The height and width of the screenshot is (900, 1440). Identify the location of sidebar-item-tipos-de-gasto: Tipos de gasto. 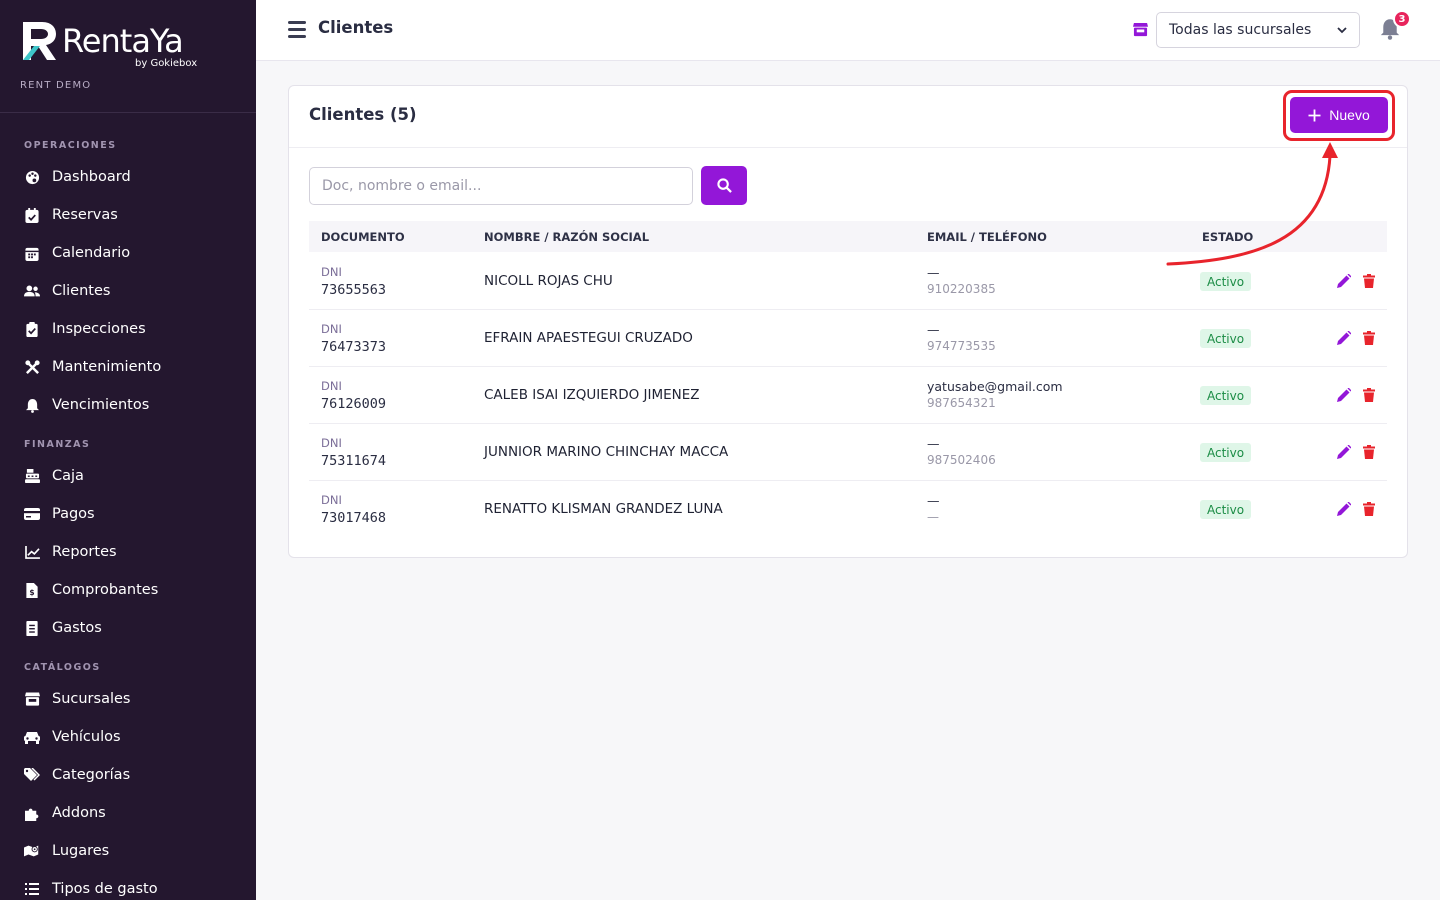
(134, 888).